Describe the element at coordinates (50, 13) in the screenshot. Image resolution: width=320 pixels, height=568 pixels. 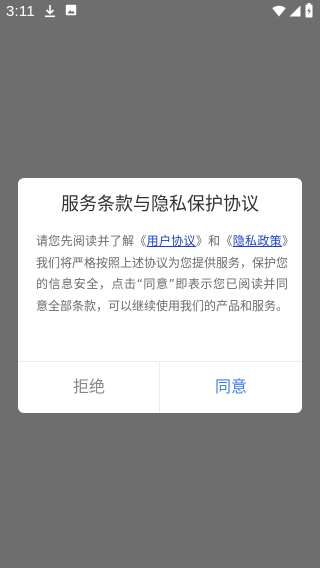
I see `download-icon` at that location.